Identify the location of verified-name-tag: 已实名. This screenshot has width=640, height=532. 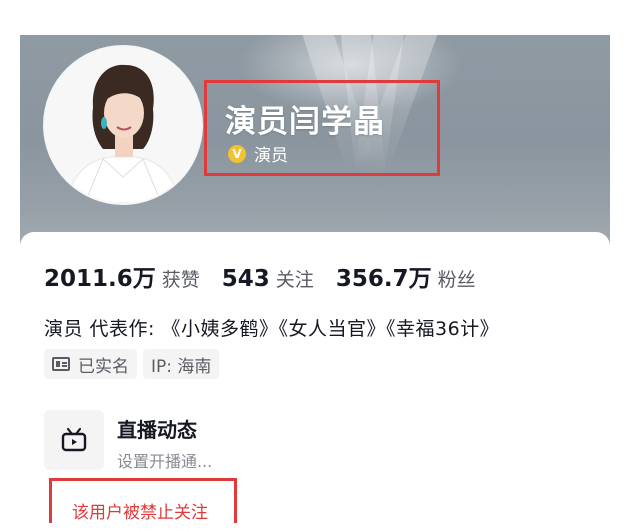
(90, 364).